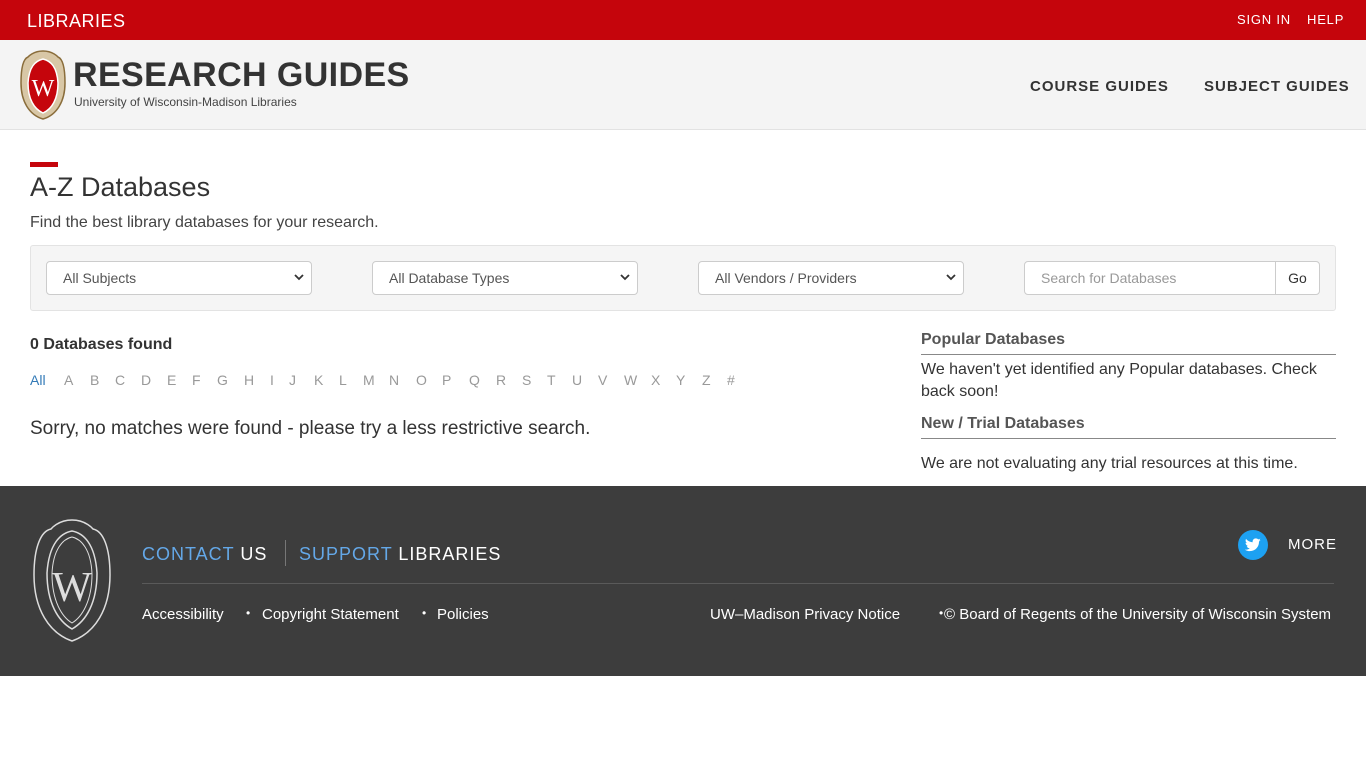 Image resolution: width=1366 pixels, height=768 pixels. What do you see at coordinates (630, 380) in the screenshot?
I see `letter-link-w: W` at bounding box center [630, 380].